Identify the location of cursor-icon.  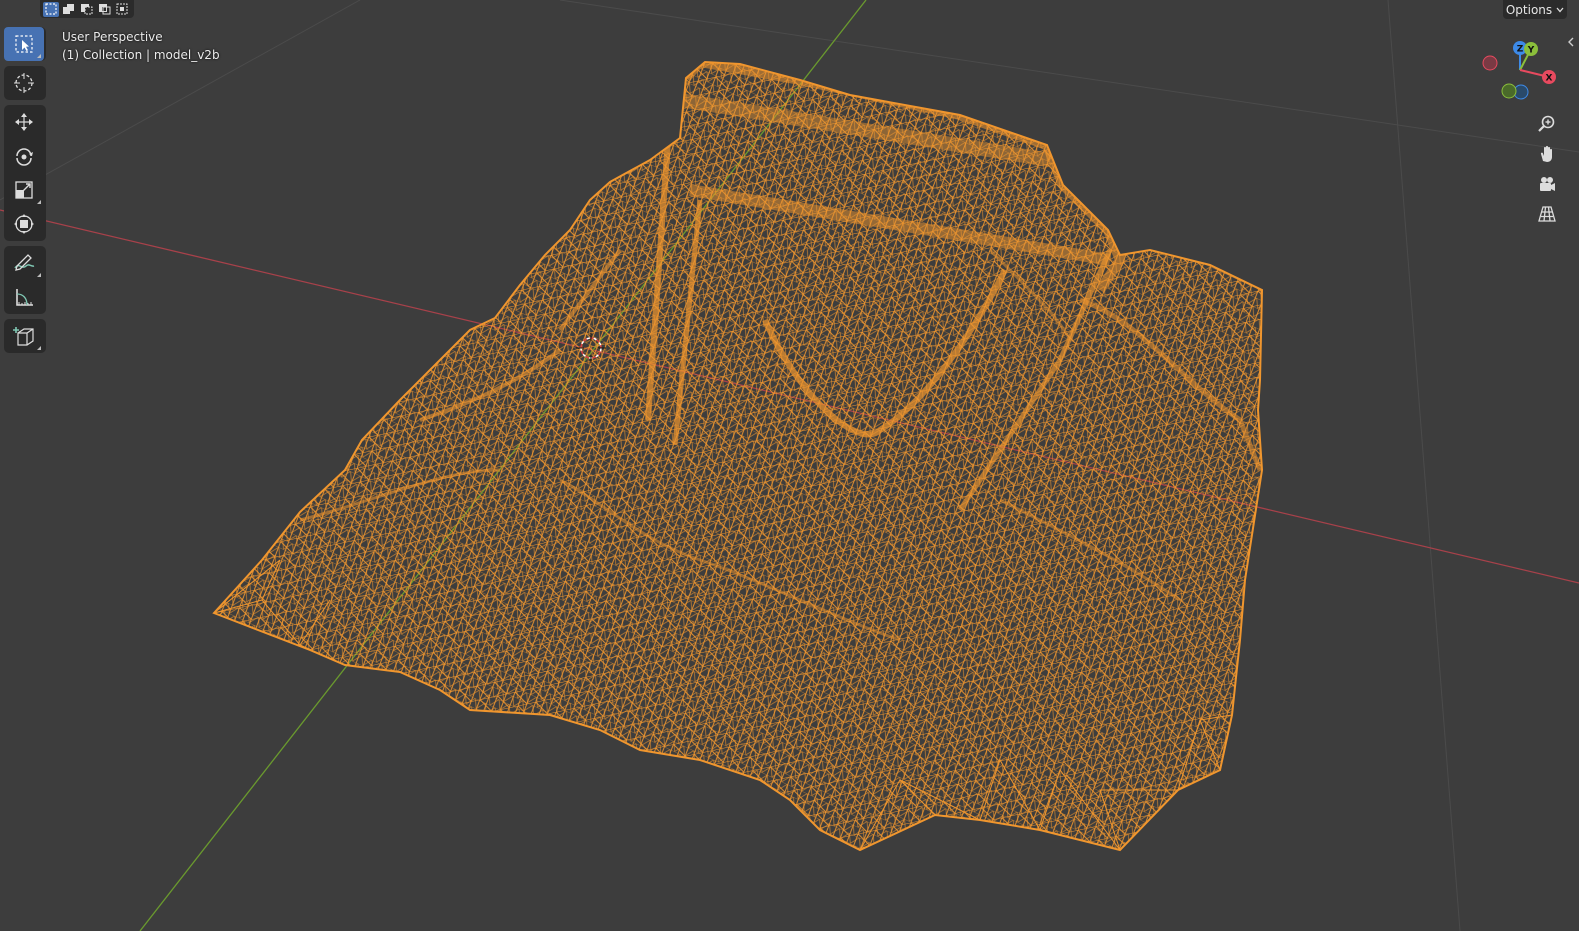
(24, 83).